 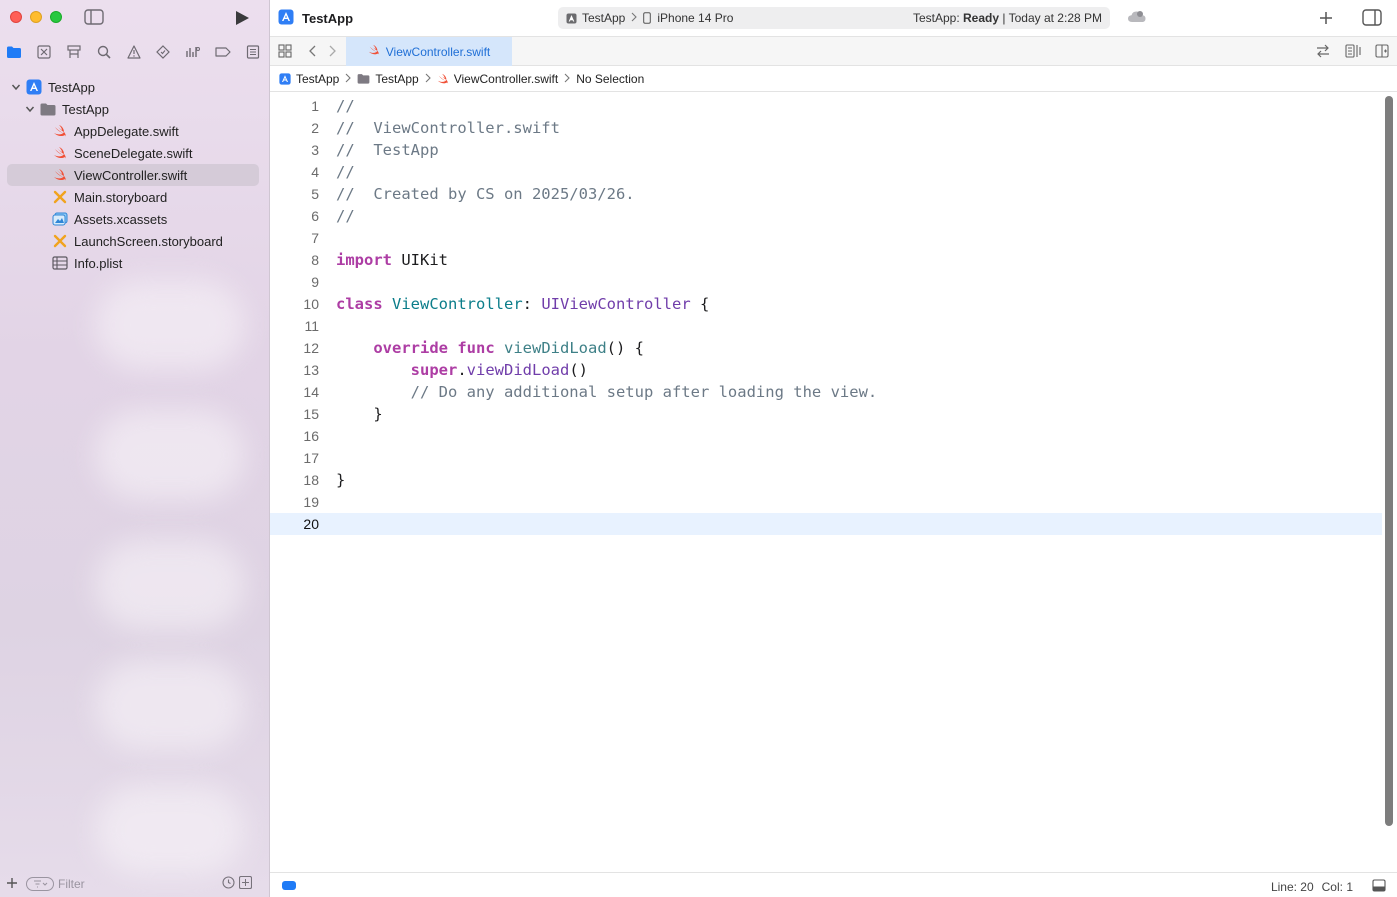 I want to click on breadcrumb-file: ViewController.swift, so click(x=497, y=79).